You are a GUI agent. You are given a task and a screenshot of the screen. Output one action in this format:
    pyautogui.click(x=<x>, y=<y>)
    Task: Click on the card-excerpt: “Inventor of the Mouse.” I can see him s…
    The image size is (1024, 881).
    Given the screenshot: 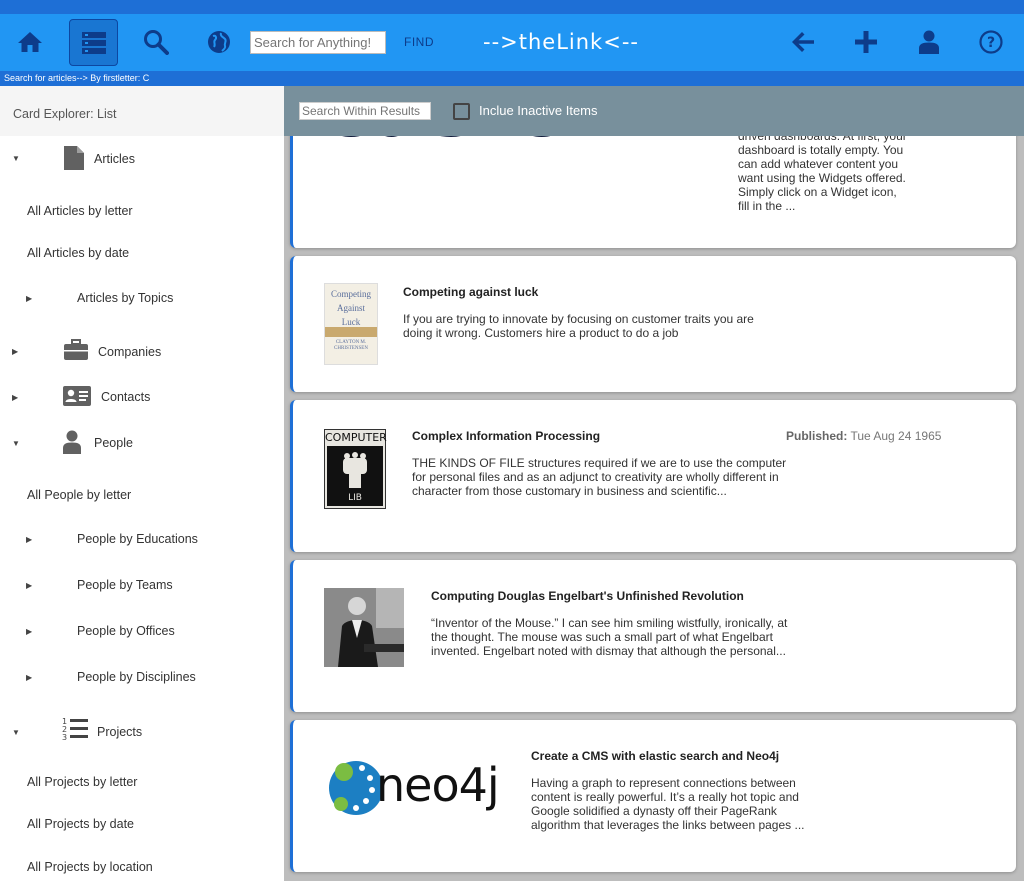 What is the action you would take?
    pyautogui.click(x=609, y=637)
    